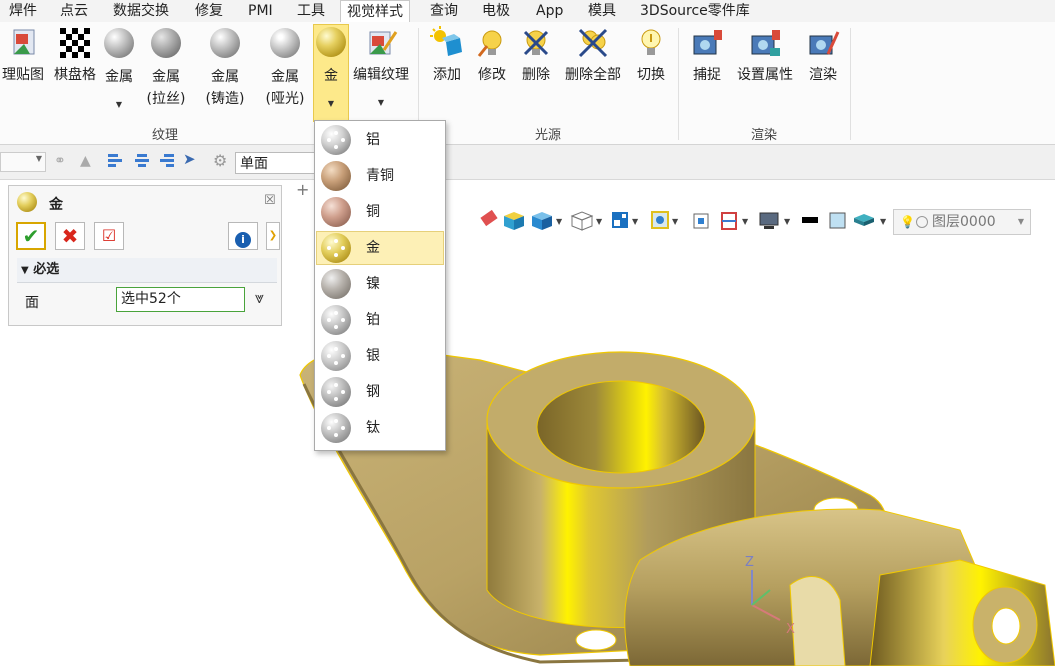  Describe the element at coordinates (381, 102) in the screenshot. I see `edit-texture-dropdown-arrow: ▼` at that location.